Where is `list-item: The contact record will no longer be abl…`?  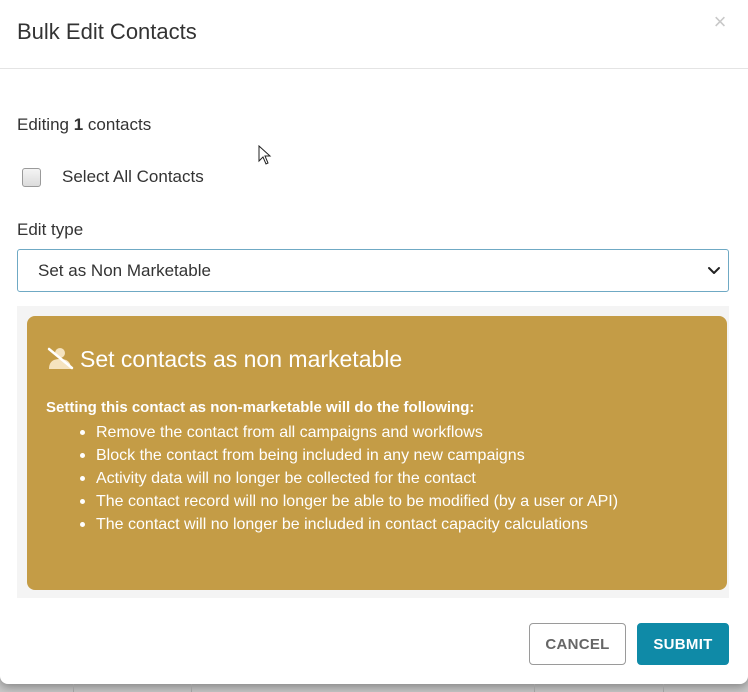 list-item: The contact record will no longer be abl… is located at coordinates (388, 501).